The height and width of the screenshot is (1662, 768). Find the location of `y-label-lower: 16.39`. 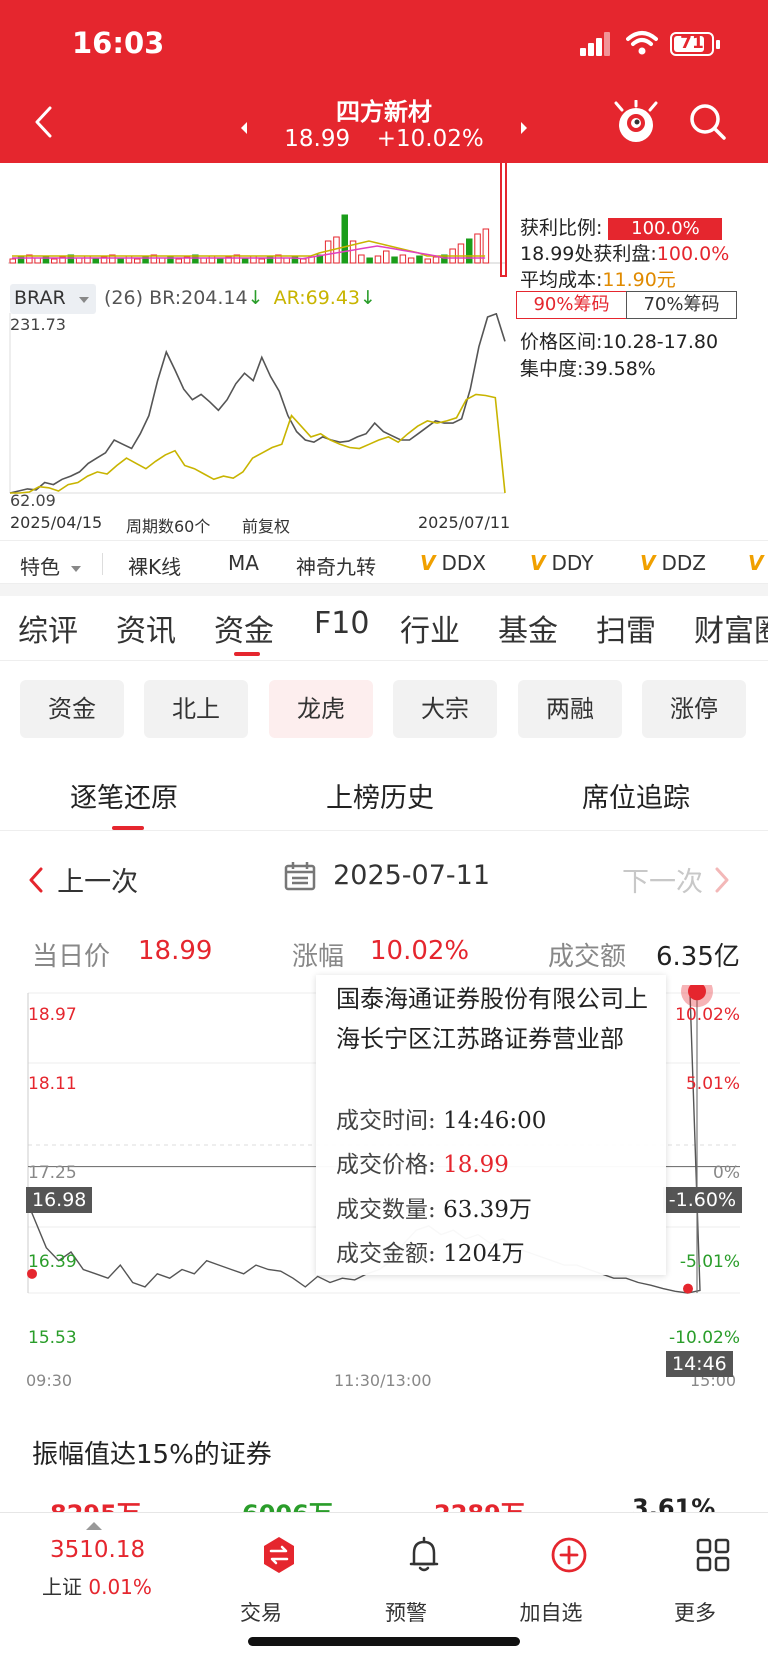

y-label-lower: 16.39 is located at coordinates (52, 1262).